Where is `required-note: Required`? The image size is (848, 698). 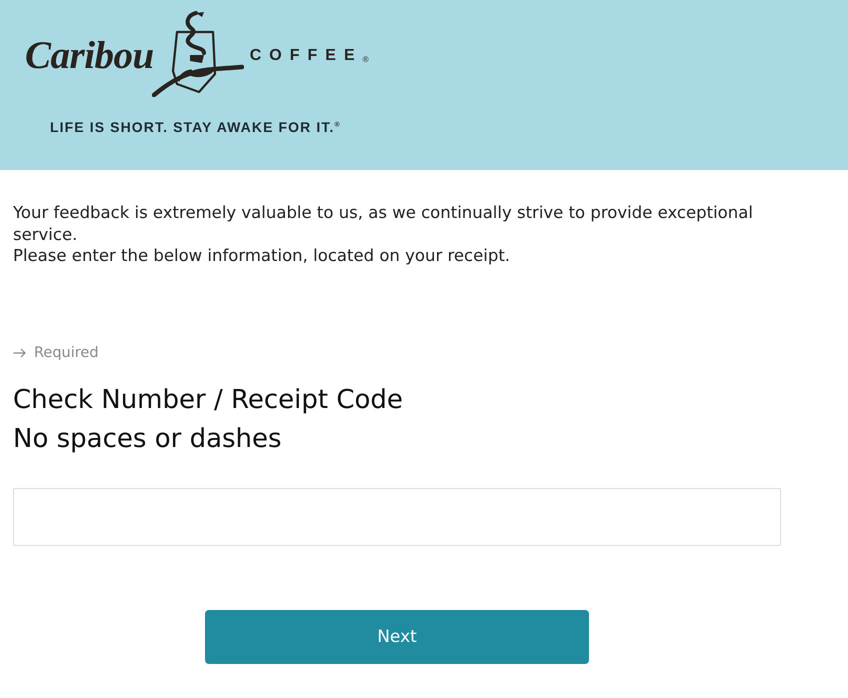
required-note: Required is located at coordinates (66, 352).